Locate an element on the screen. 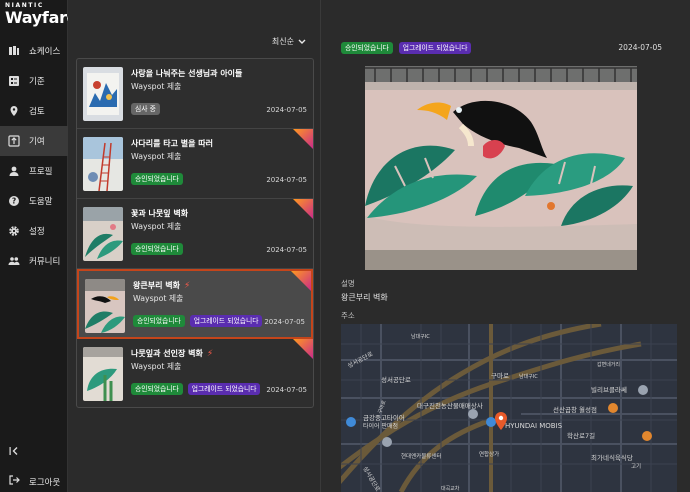 Image resolution: width=690 pixels, height=492 pixels. sidebar-nav: 쇼케이스 기준 검토 기여 프로필 ? 도움말 설정 커뮤니티 is located at coordinates (34, 156).